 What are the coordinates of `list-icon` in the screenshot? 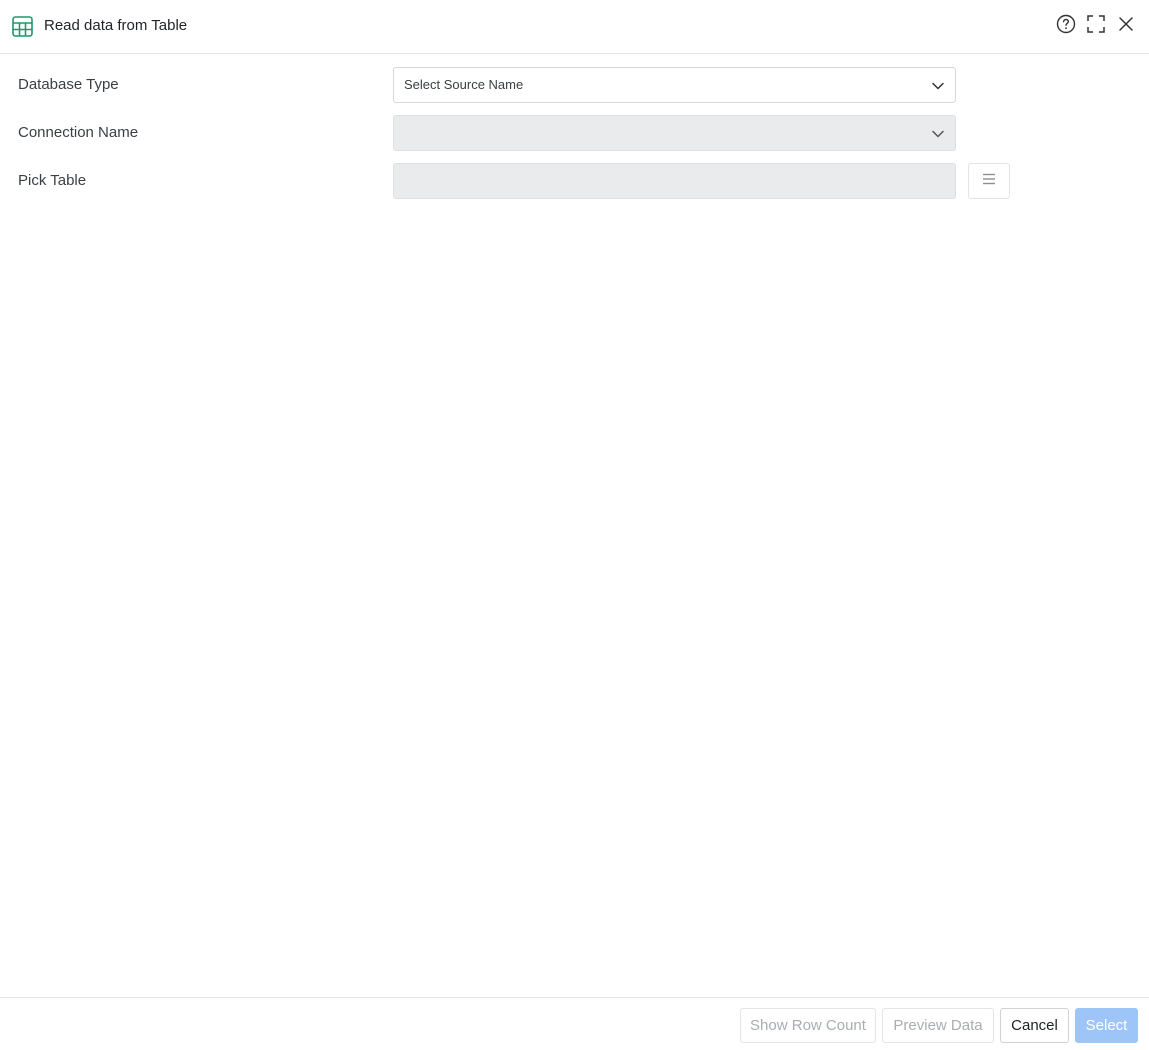 It's located at (989, 181).